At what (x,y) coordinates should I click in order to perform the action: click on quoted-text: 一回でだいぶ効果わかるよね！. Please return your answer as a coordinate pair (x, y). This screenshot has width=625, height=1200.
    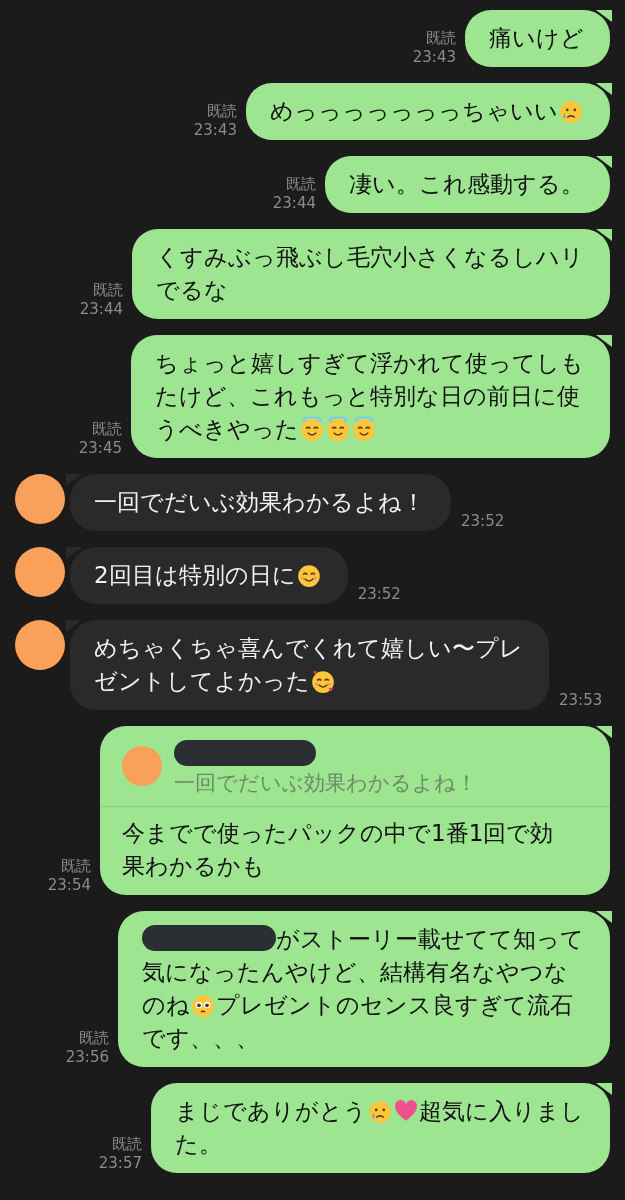
    Looking at the image, I should click on (325, 783).